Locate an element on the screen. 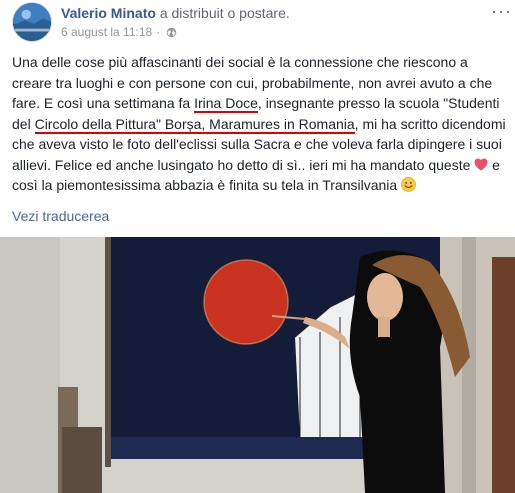  translate-link: Vezi traducerea is located at coordinates (60, 216).